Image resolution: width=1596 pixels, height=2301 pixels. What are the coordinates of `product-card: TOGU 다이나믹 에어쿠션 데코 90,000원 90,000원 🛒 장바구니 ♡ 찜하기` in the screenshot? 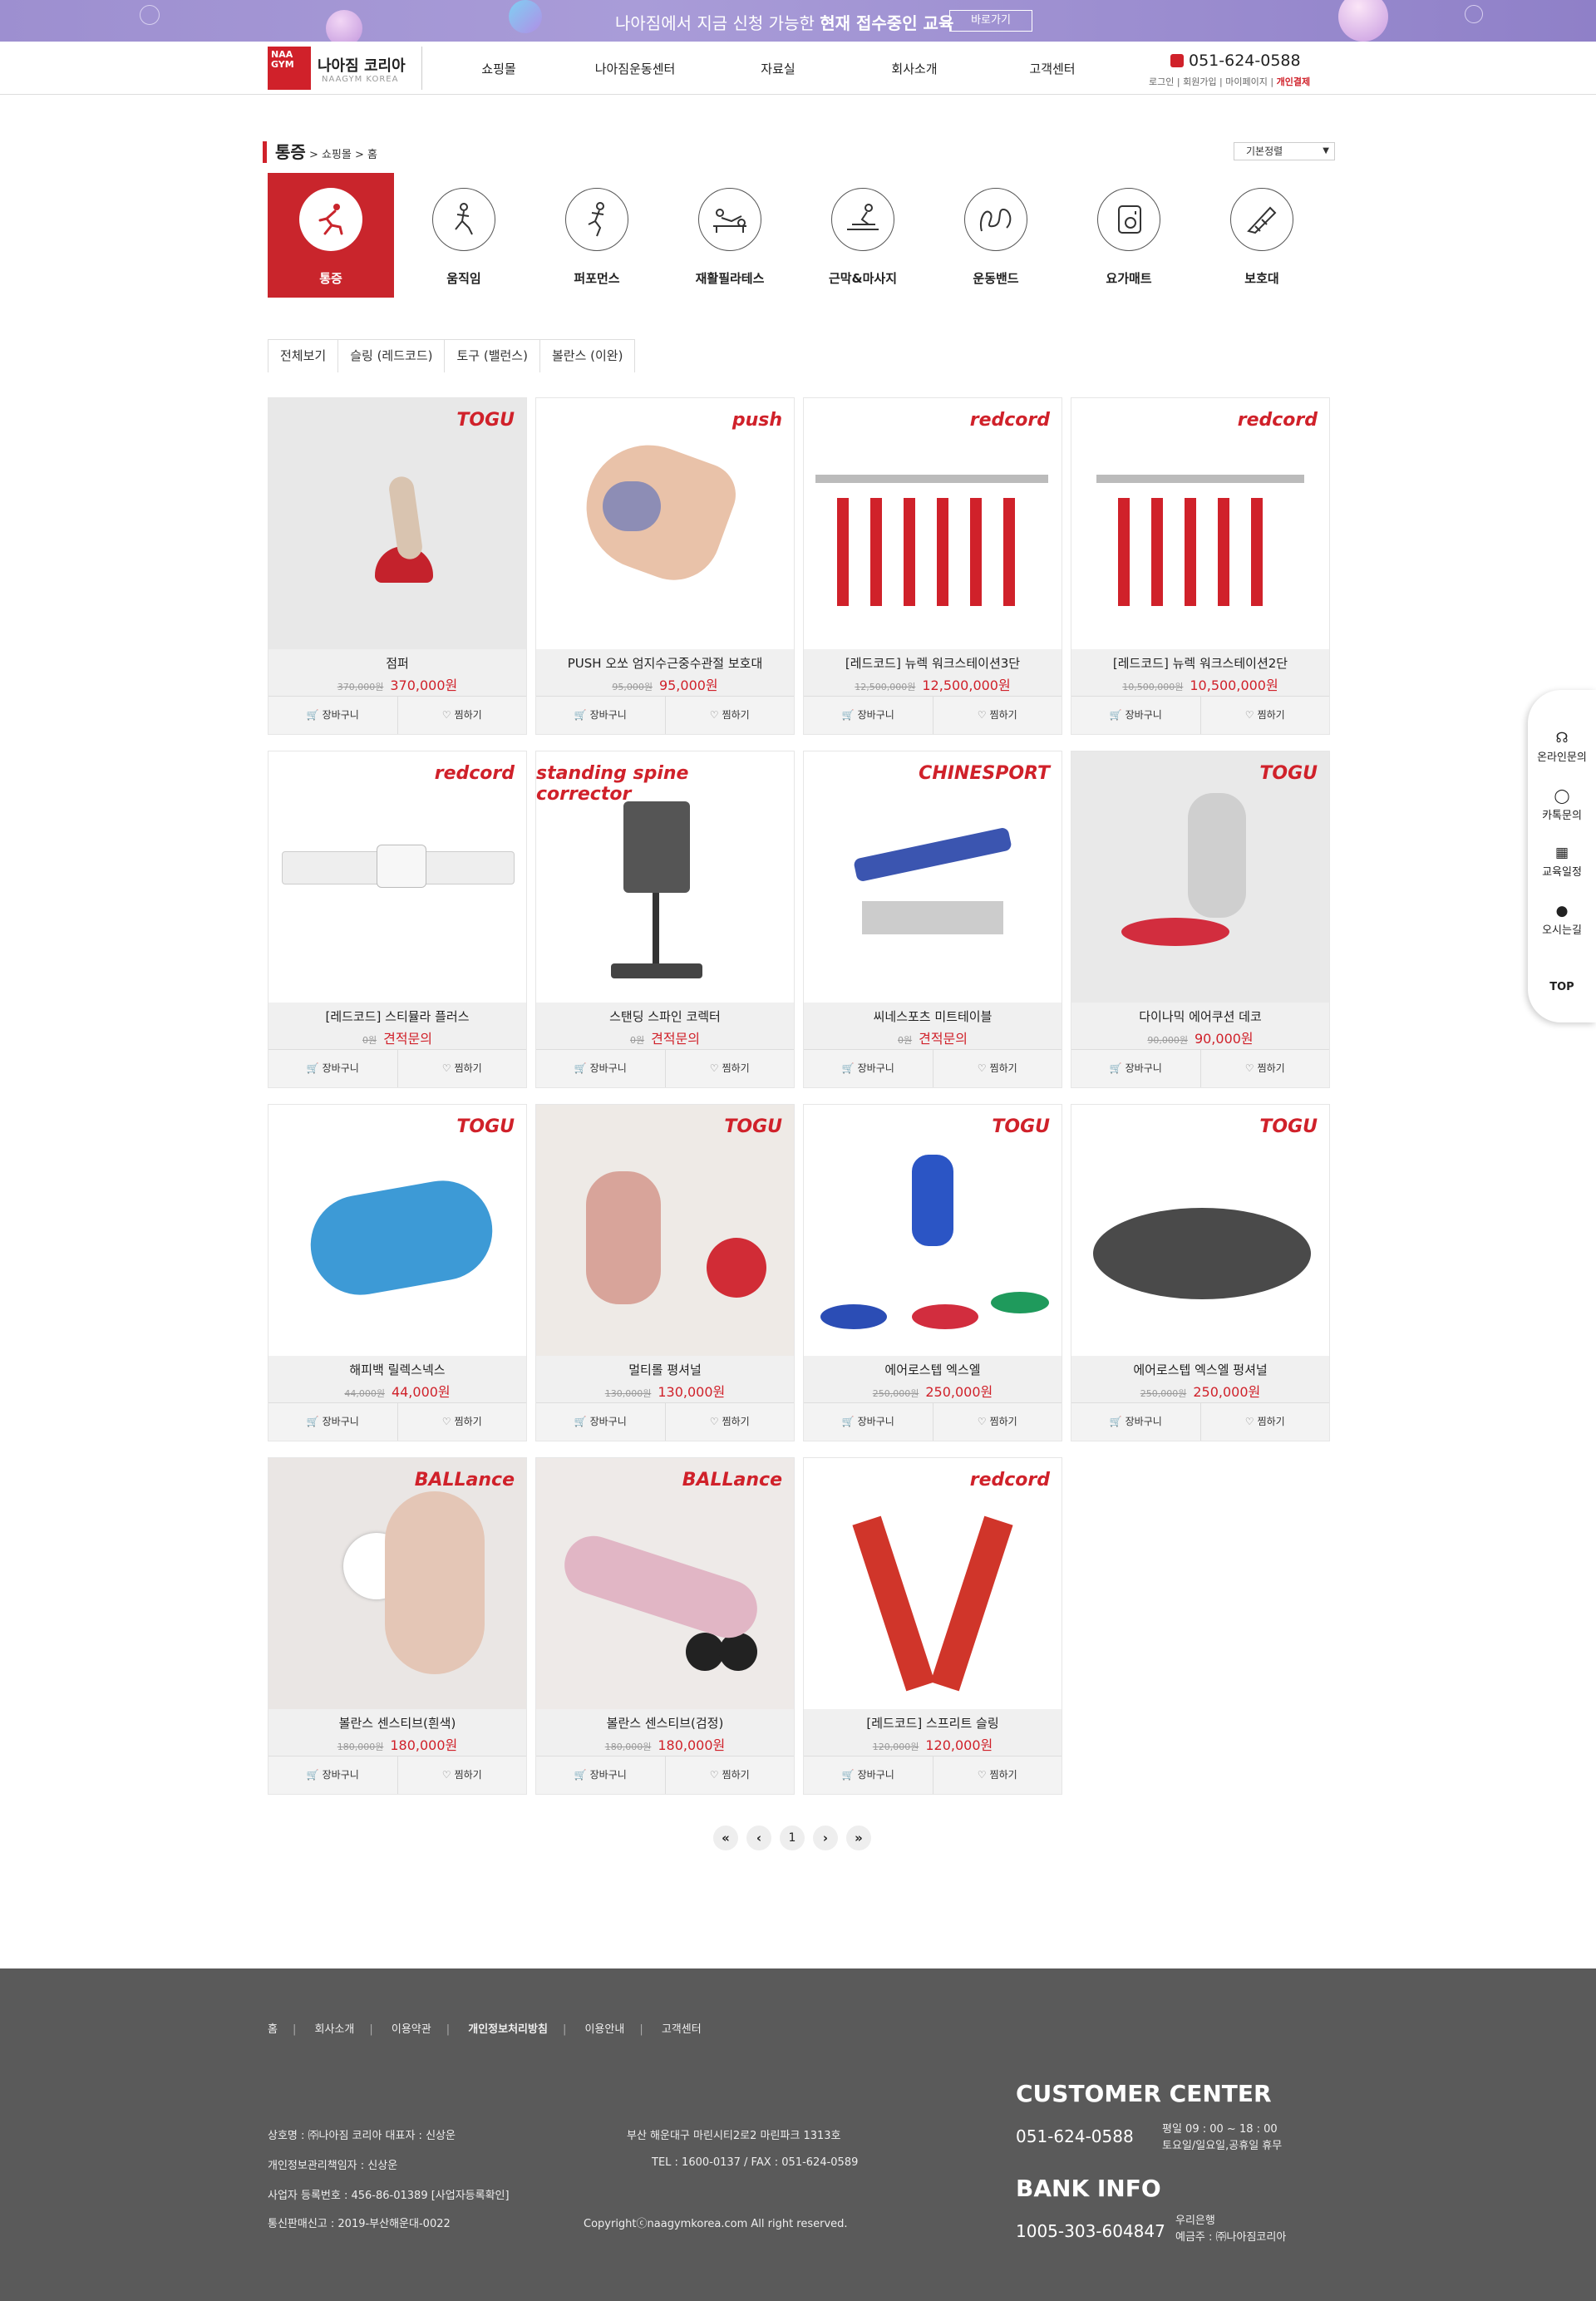 It's located at (1200, 919).